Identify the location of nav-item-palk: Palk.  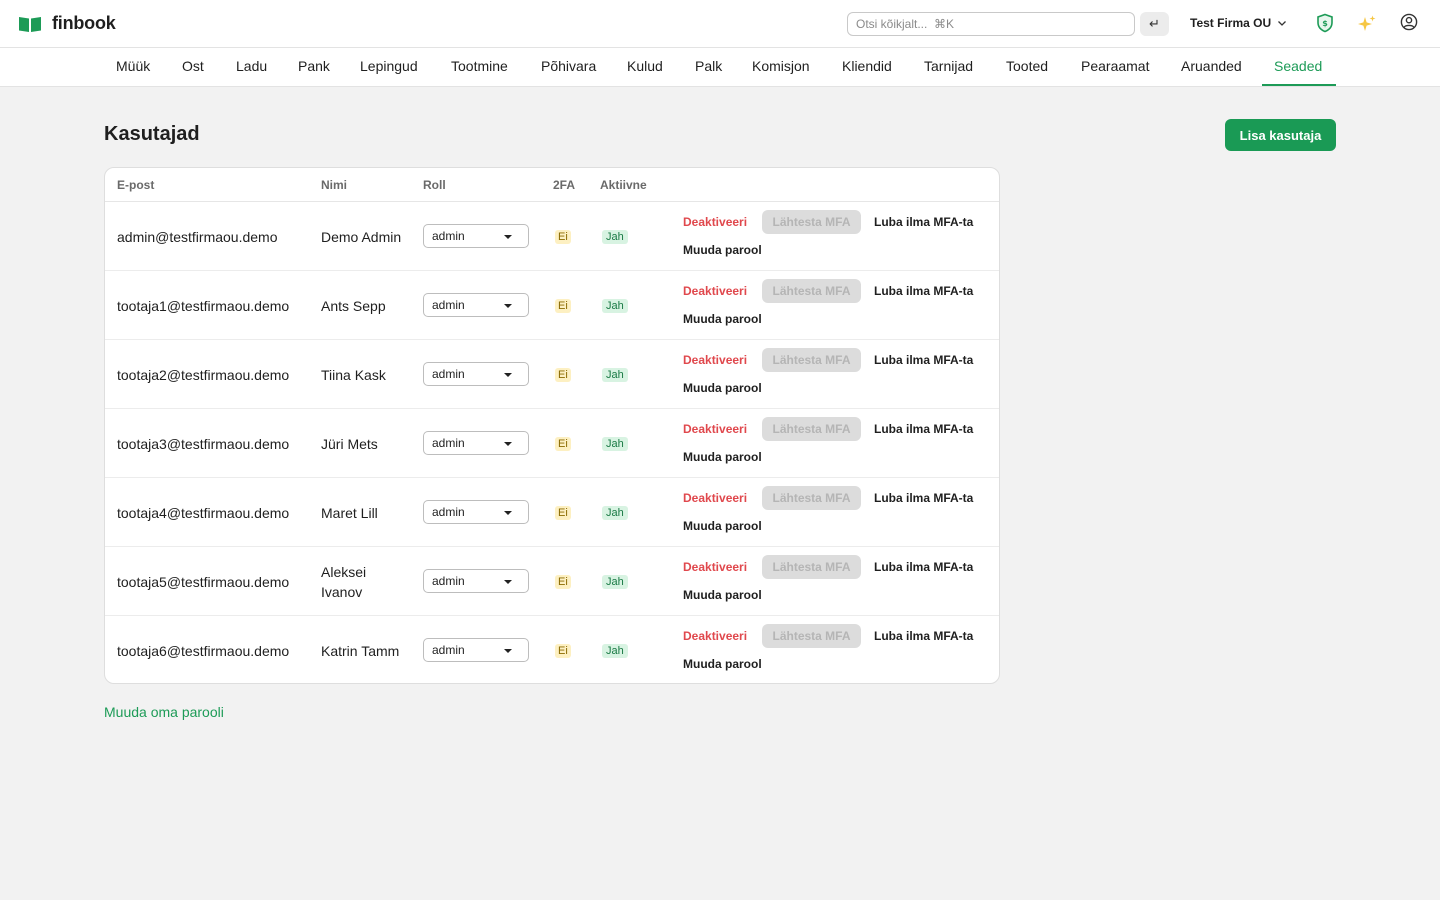
(708, 67).